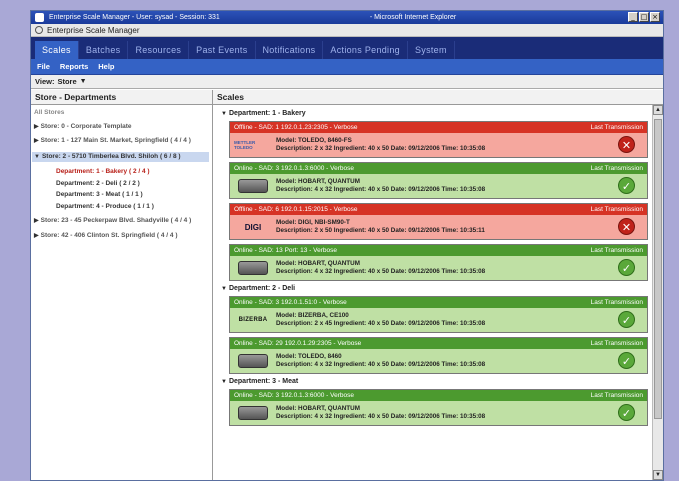  What do you see at coordinates (658, 269) in the screenshot?
I see `scroll-thumb` at bounding box center [658, 269].